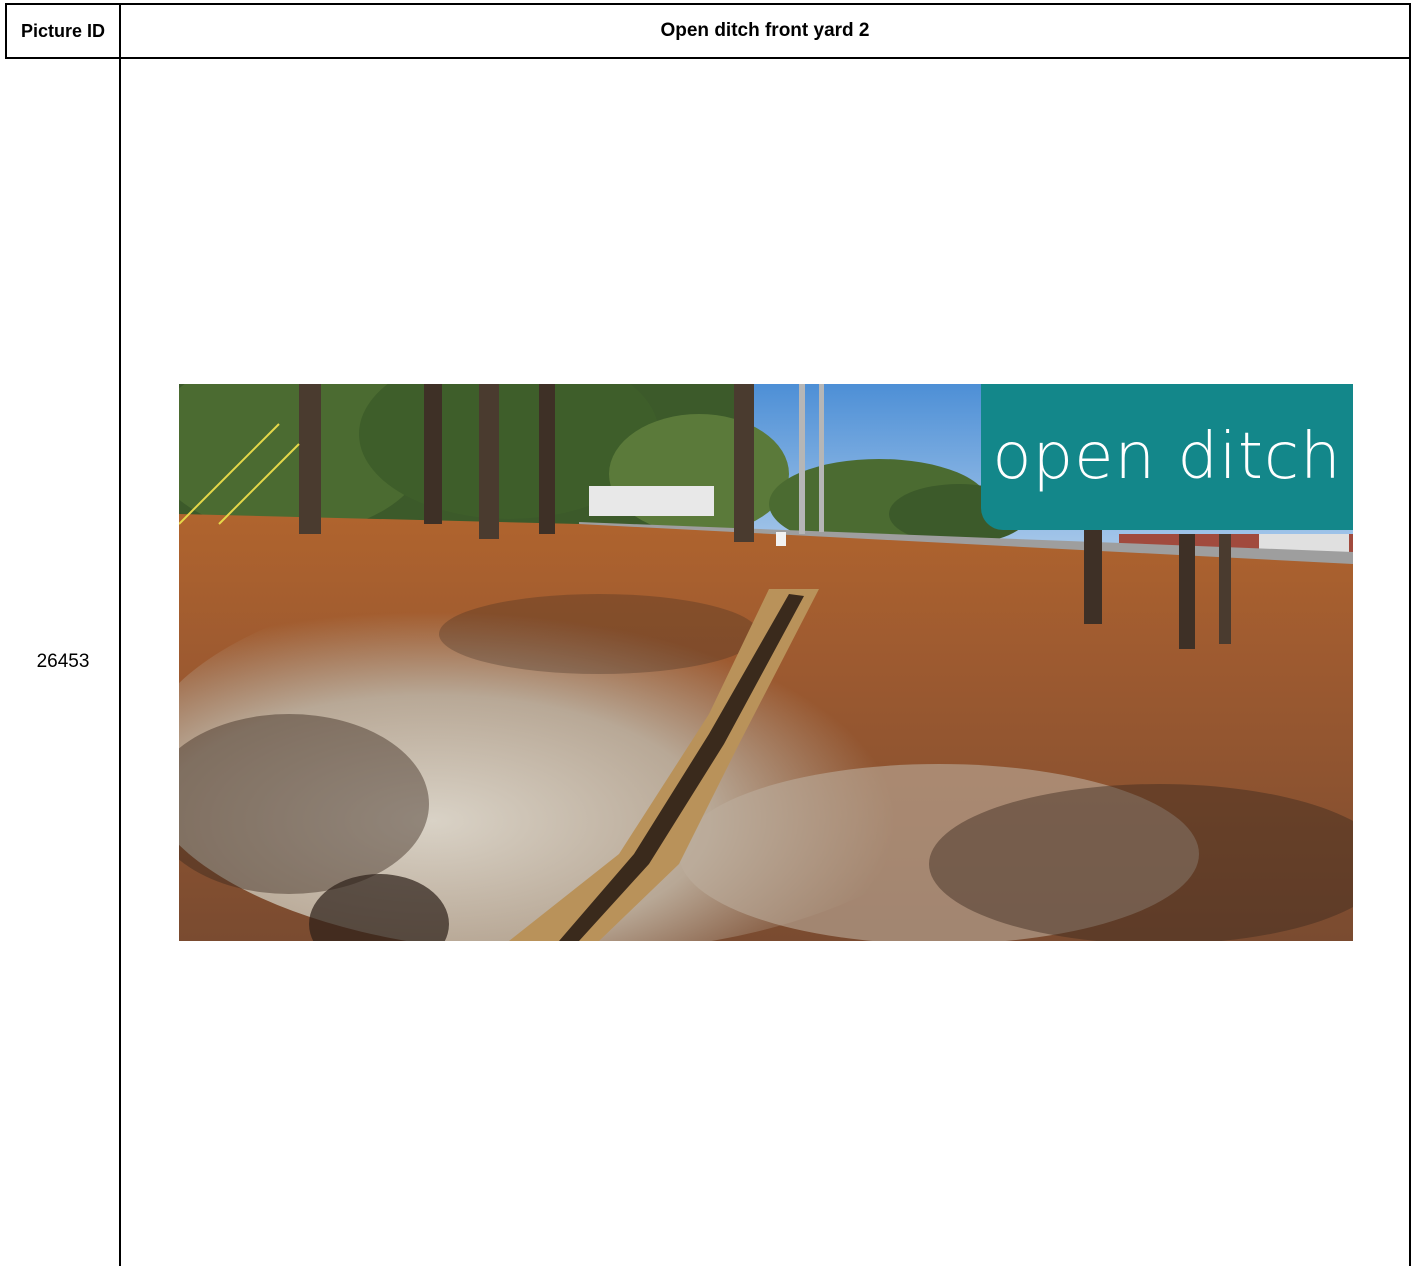  Describe the element at coordinates (6, 31) in the screenshot. I see `table-border-left` at that location.